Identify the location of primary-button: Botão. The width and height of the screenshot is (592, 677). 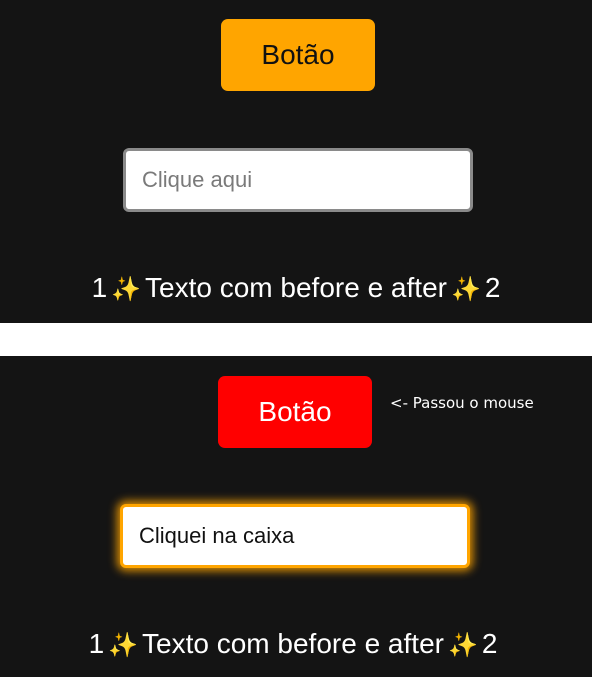
(298, 55).